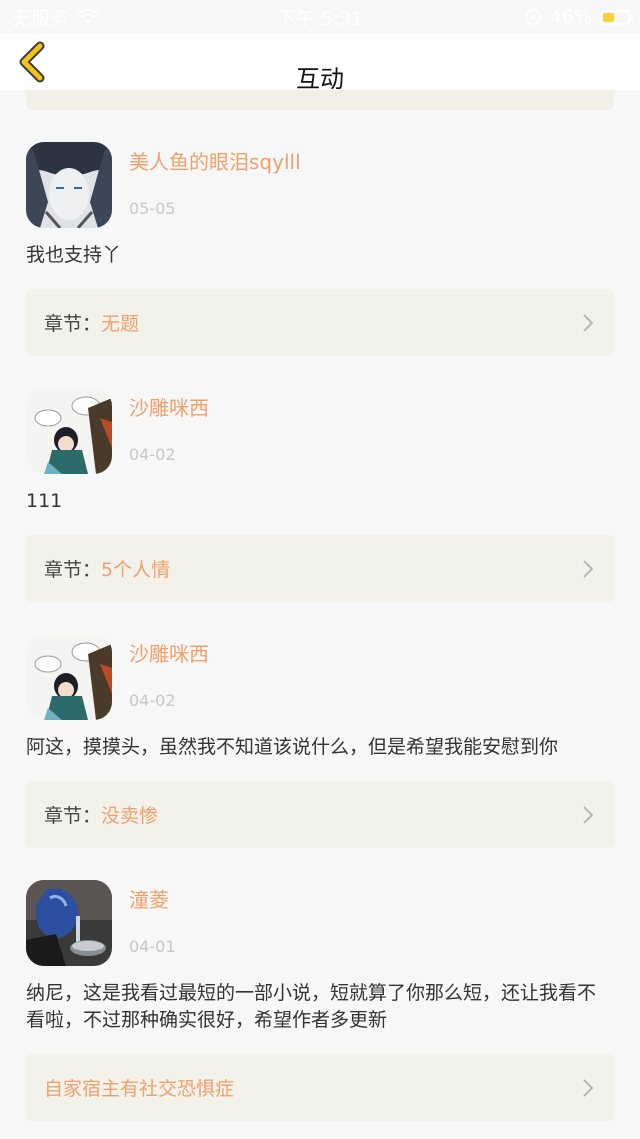 The image size is (640, 1139). What do you see at coordinates (44, 501) in the screenshot?
I see `comment-text: 111` at bounding box center [44, 501].